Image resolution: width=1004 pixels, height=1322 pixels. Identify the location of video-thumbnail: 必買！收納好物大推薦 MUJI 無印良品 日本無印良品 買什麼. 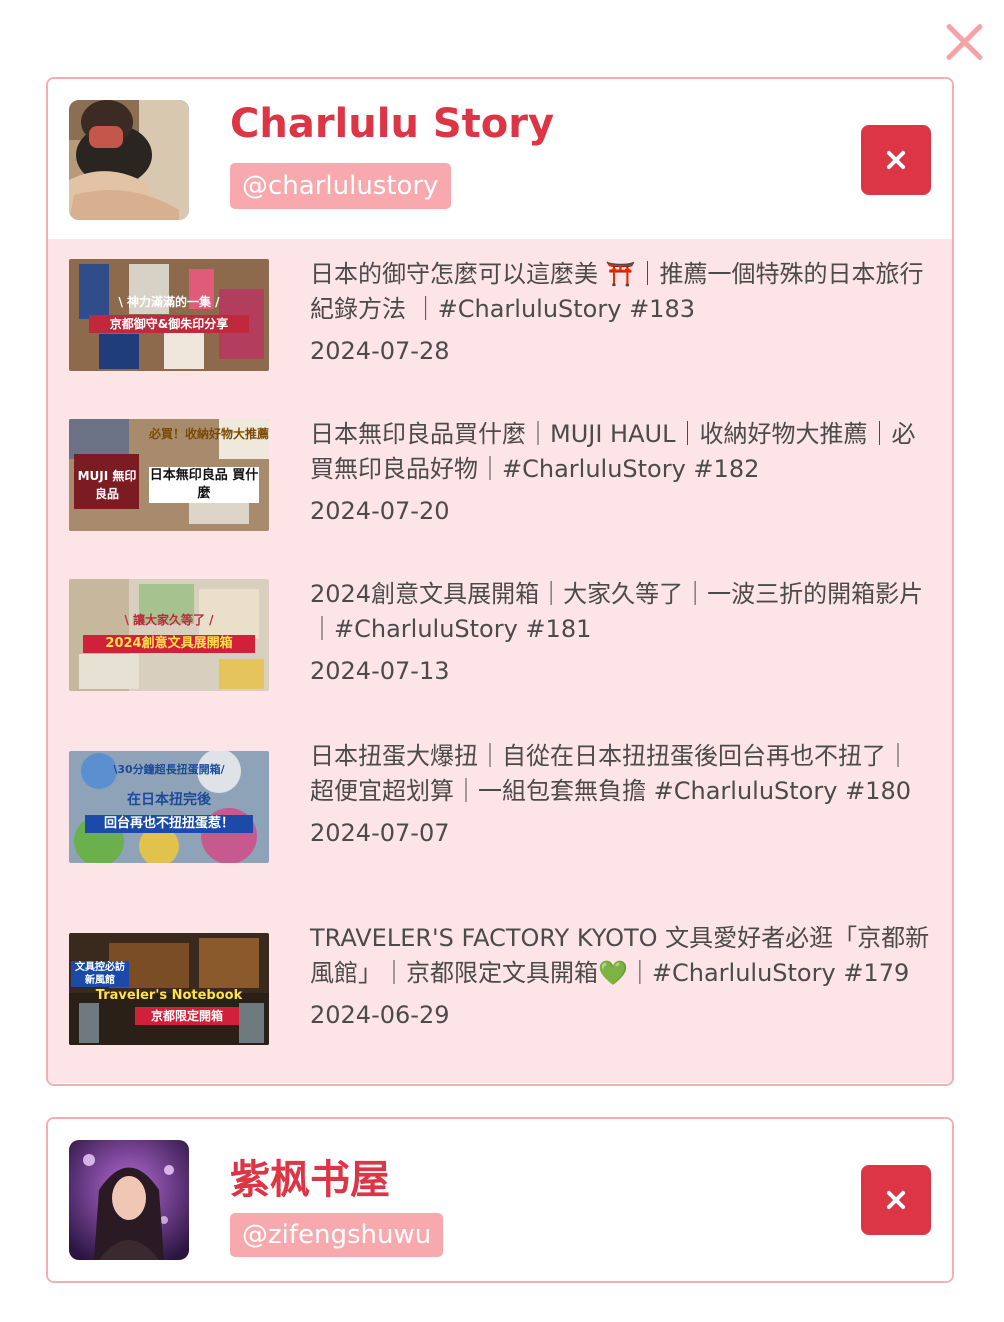
(169, 475).